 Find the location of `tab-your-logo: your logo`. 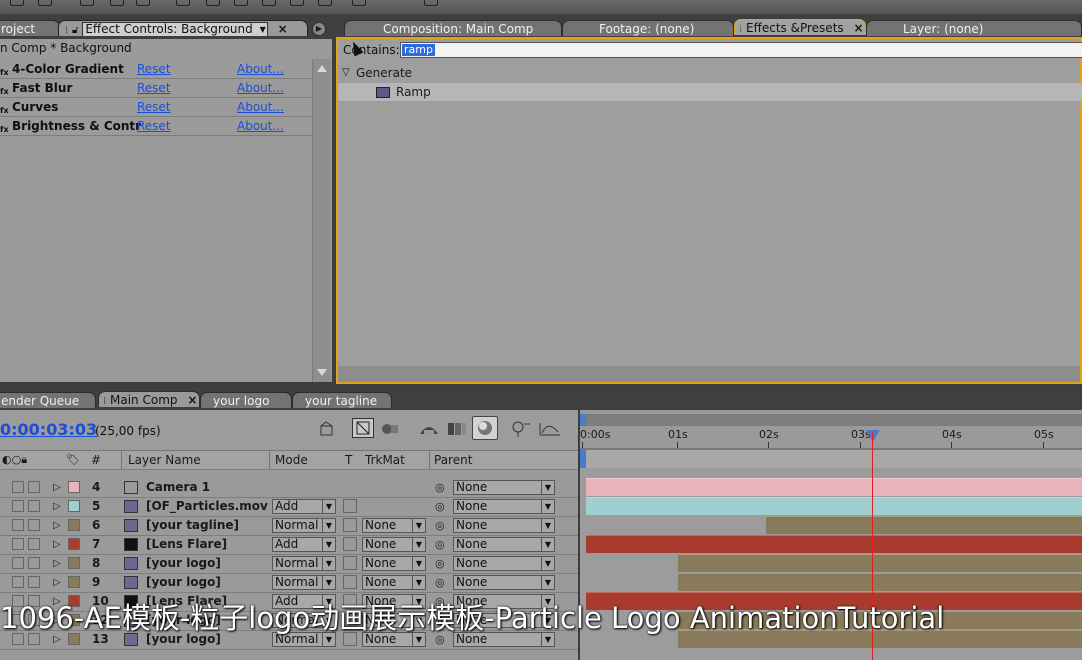

tab-your-logo: your logo is located at coordinates (246, 400).